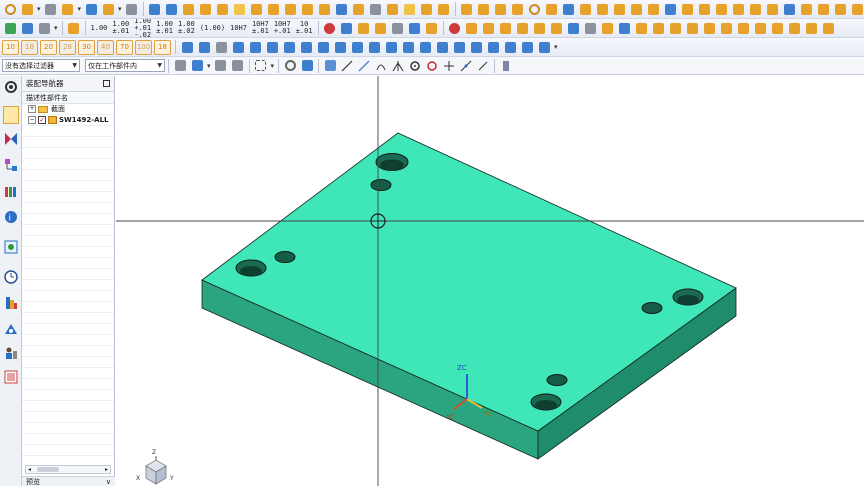 This screenshot has width=864, height=486. Describe the element at coordinates (10, 28) in the screenshot. I see `check-icon` at that location.